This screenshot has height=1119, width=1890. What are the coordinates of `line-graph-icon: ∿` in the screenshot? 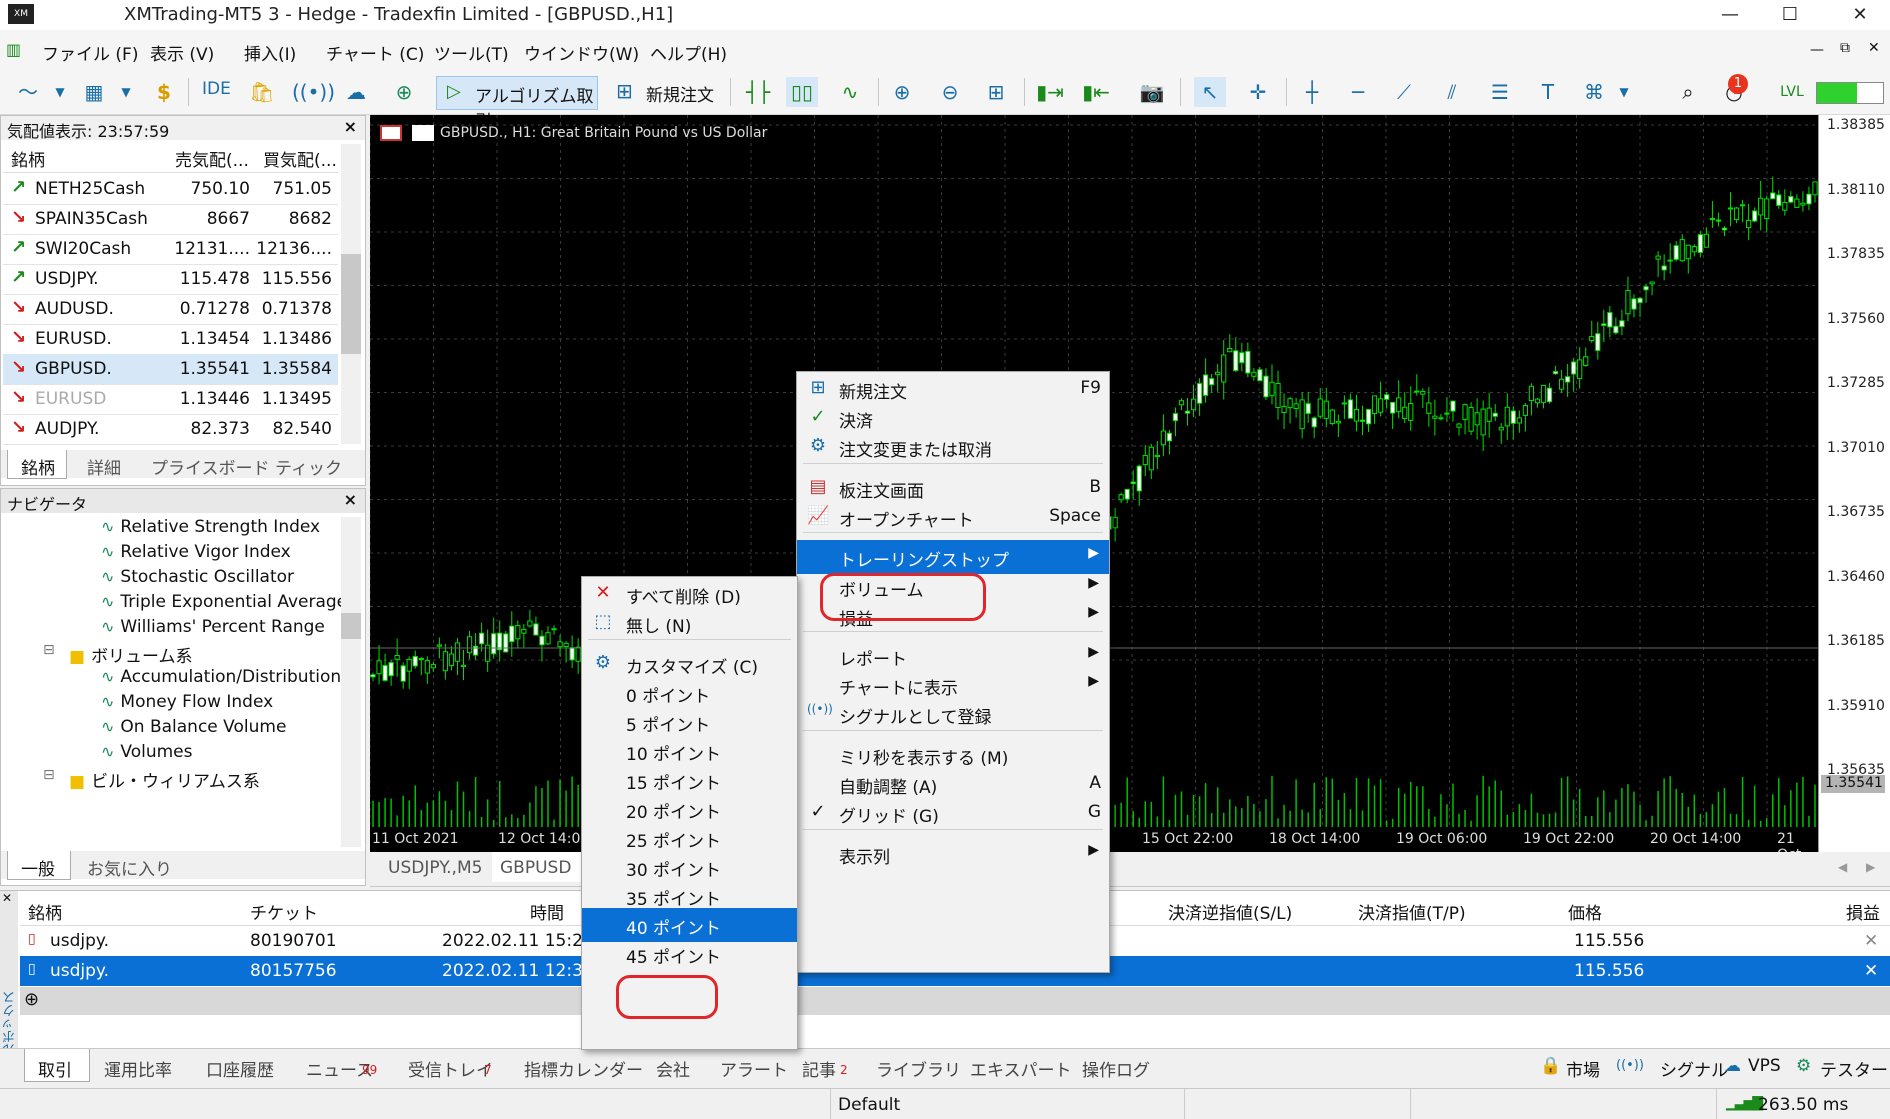 It's located at (850, 92).